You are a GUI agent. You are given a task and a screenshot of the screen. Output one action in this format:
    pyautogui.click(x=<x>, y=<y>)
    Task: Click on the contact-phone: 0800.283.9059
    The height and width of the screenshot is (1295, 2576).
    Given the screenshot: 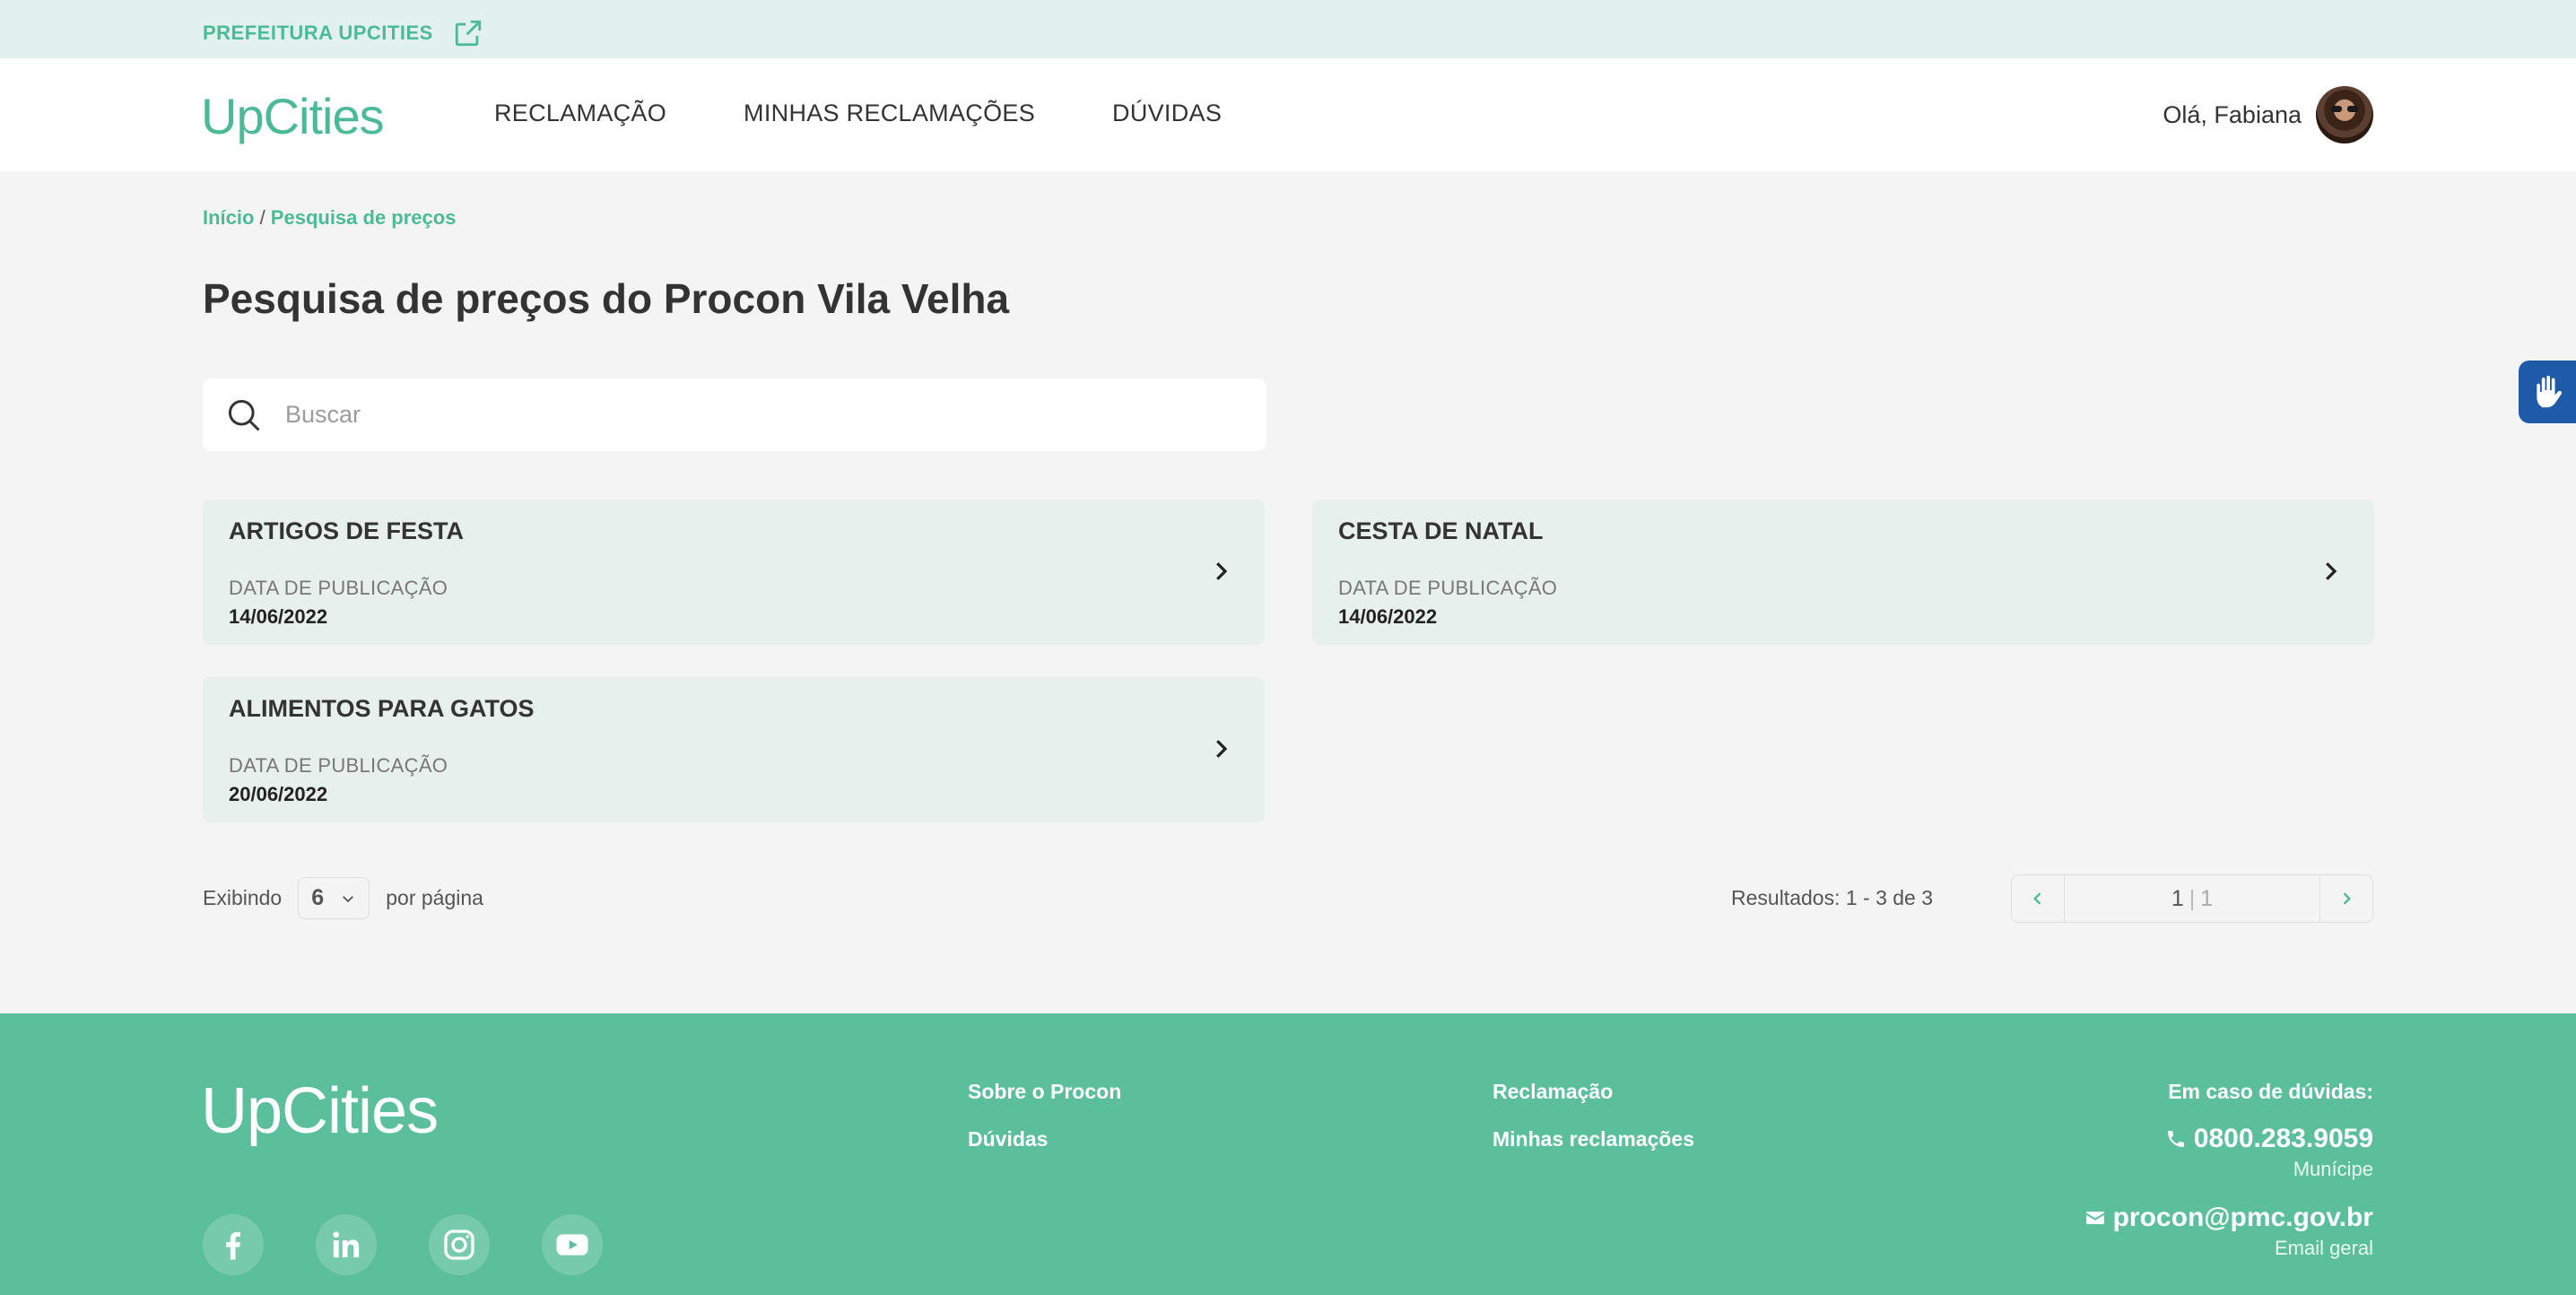 What is the action you would take?
    pyautogui.click(x=2228, y=1139)
    